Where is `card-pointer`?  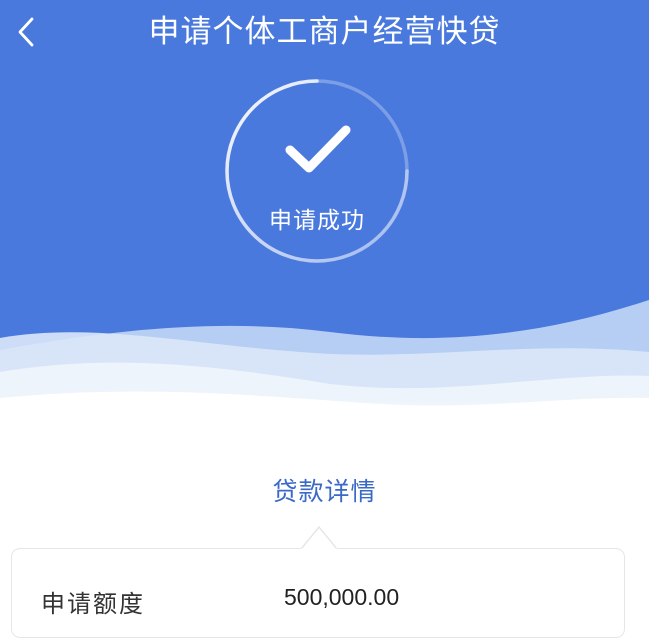
card-pointer is located at coordinates (319, 537).